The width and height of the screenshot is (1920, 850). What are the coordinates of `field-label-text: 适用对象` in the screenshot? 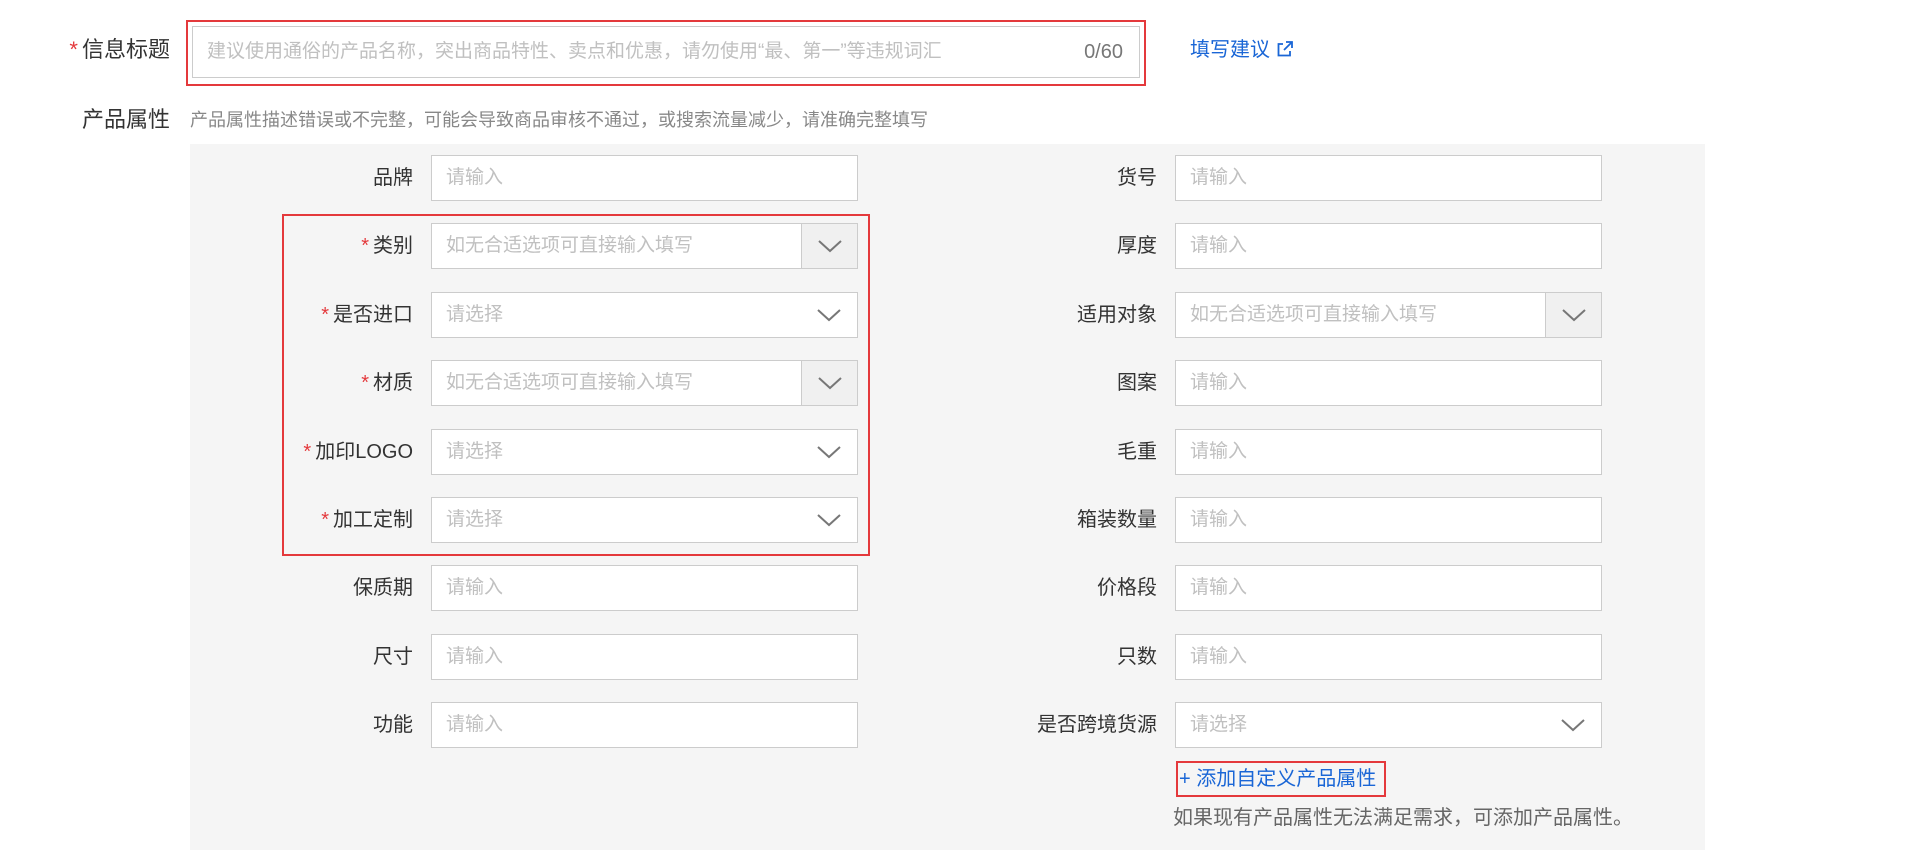 It's located at (1117, 315).